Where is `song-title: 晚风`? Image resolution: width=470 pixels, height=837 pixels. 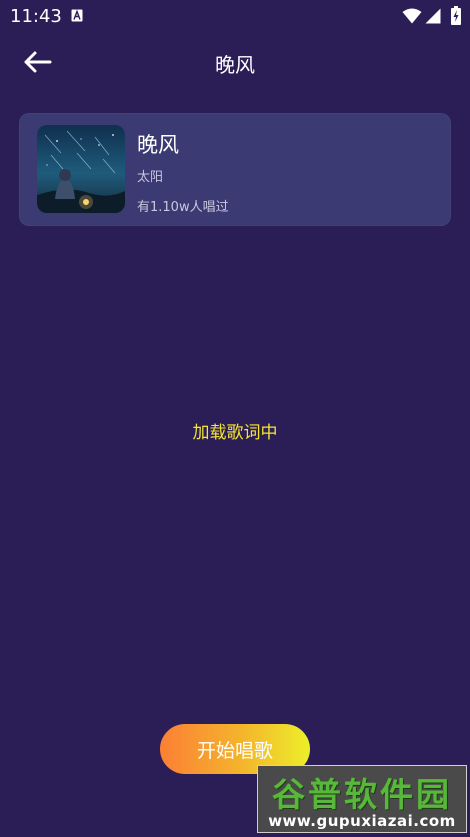 song-title: 晚风 is located at coordinates (158, 145).